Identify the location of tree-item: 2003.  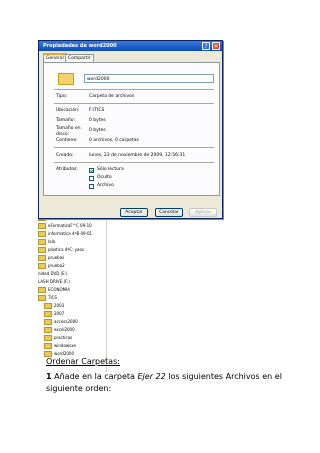
(54, 305).